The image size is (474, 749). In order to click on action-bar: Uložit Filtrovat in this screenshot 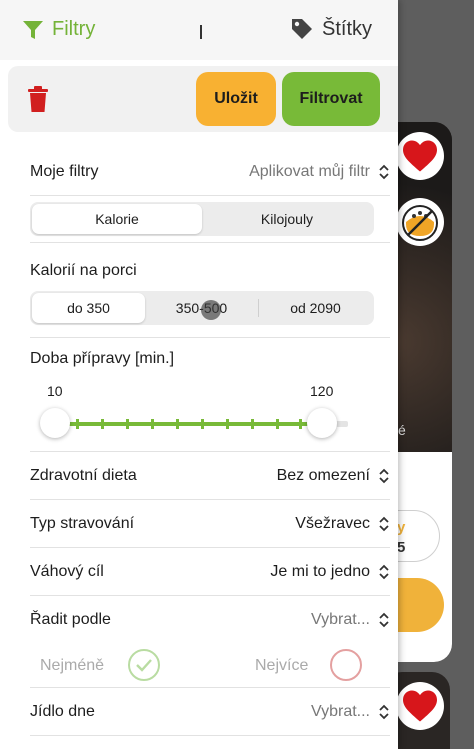, I will do `click(203, 99)`.